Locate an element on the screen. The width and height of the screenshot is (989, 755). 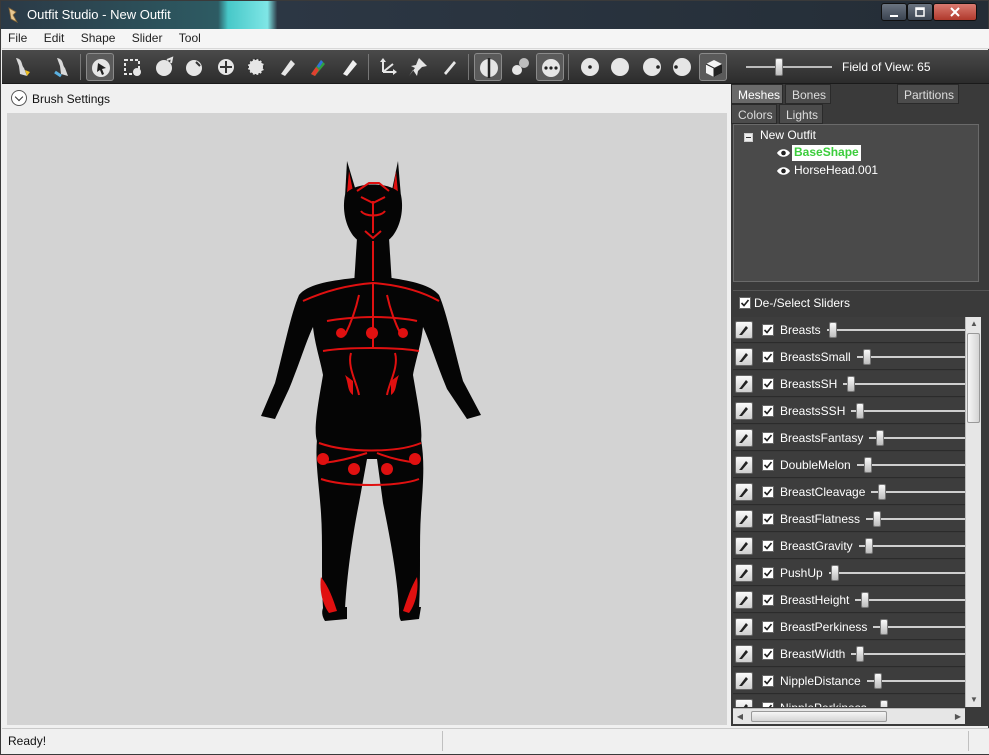
minimize-button is located at coordinates (894, 12).